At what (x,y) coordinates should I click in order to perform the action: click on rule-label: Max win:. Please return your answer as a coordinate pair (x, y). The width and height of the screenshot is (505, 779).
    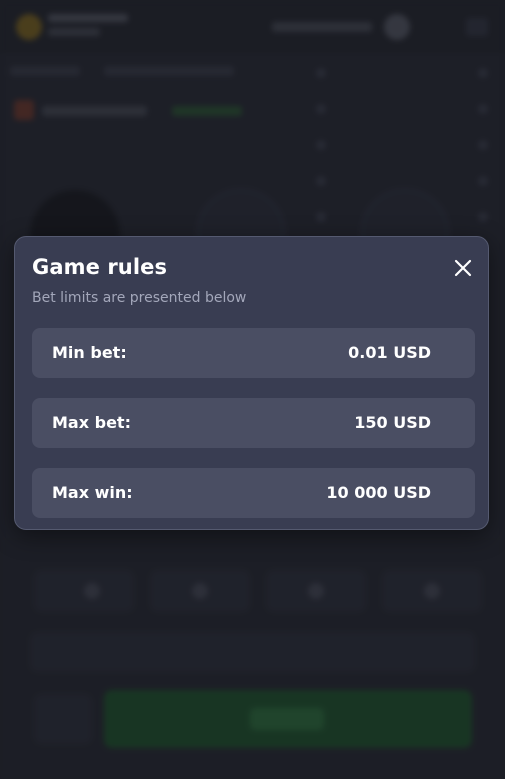
    Looking at the image, I should click on (92, 492).